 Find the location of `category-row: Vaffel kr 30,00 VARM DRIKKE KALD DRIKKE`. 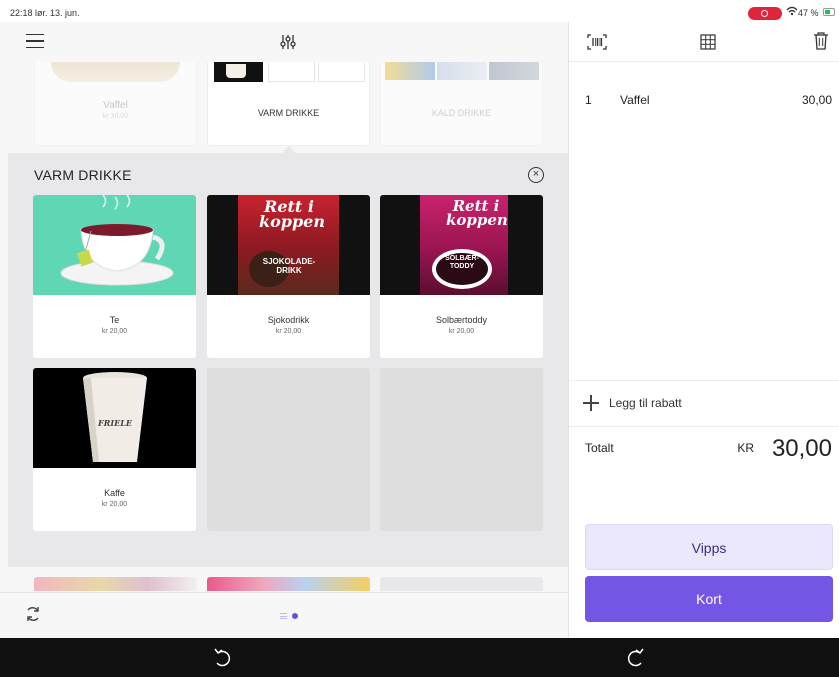

category-row: Vaffel kr 30,00 VARM DRIKKE KALD DRIKKE is located at coordinates (284, 107).